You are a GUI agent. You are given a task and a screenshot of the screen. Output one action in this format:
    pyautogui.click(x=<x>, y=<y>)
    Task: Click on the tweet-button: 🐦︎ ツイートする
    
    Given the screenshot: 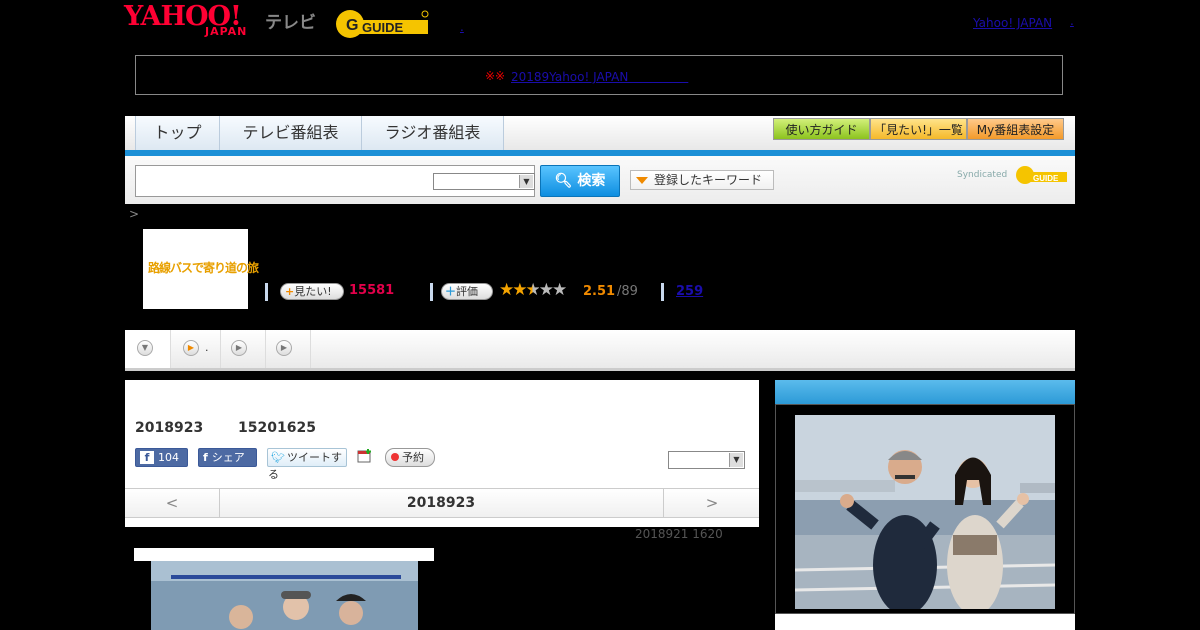 What is the action you would take?
    pyautogui.click(x=307, y=464)
    